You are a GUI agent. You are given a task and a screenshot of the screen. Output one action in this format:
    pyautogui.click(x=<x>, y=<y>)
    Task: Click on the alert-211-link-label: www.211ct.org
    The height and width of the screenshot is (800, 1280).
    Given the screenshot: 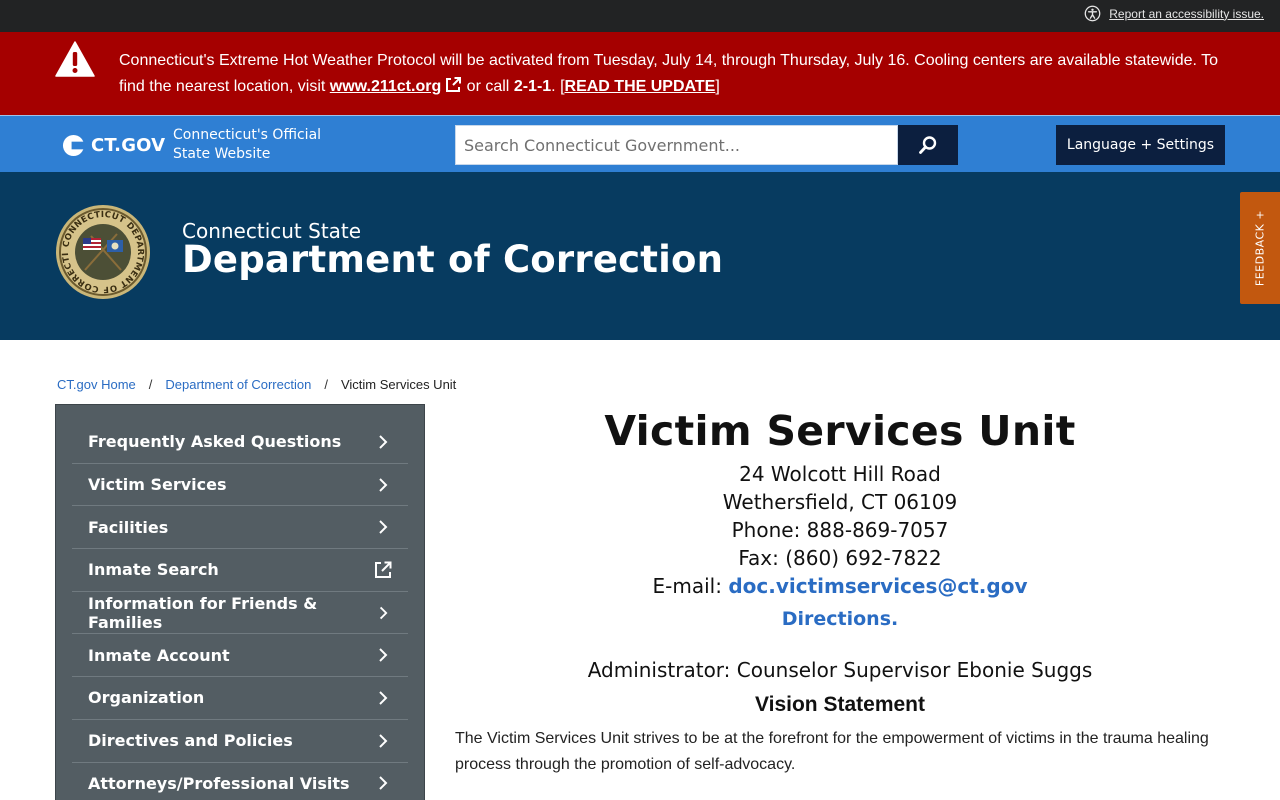 What is the action you would take?
    pyautogui.click(x=385, y=86)
    